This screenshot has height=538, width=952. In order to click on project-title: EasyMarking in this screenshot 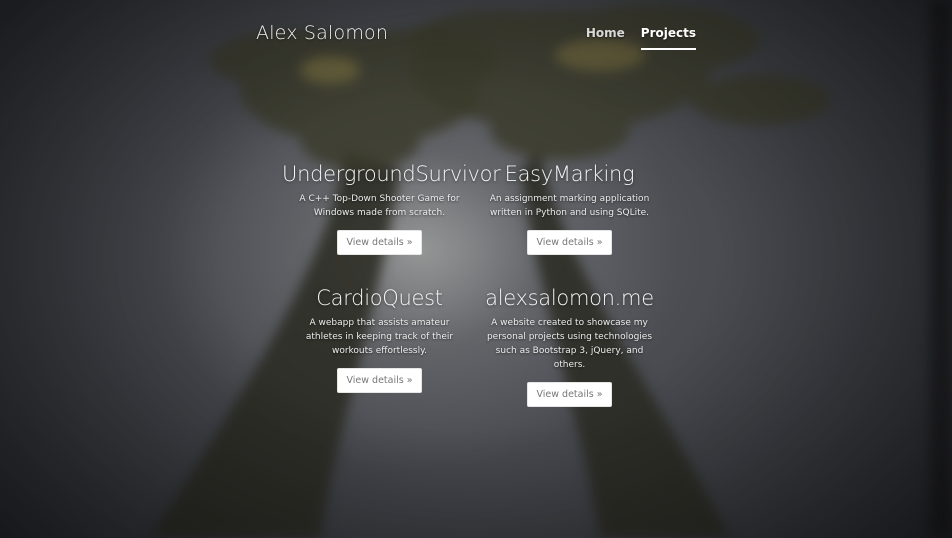, I will do `click(569, 174)`.